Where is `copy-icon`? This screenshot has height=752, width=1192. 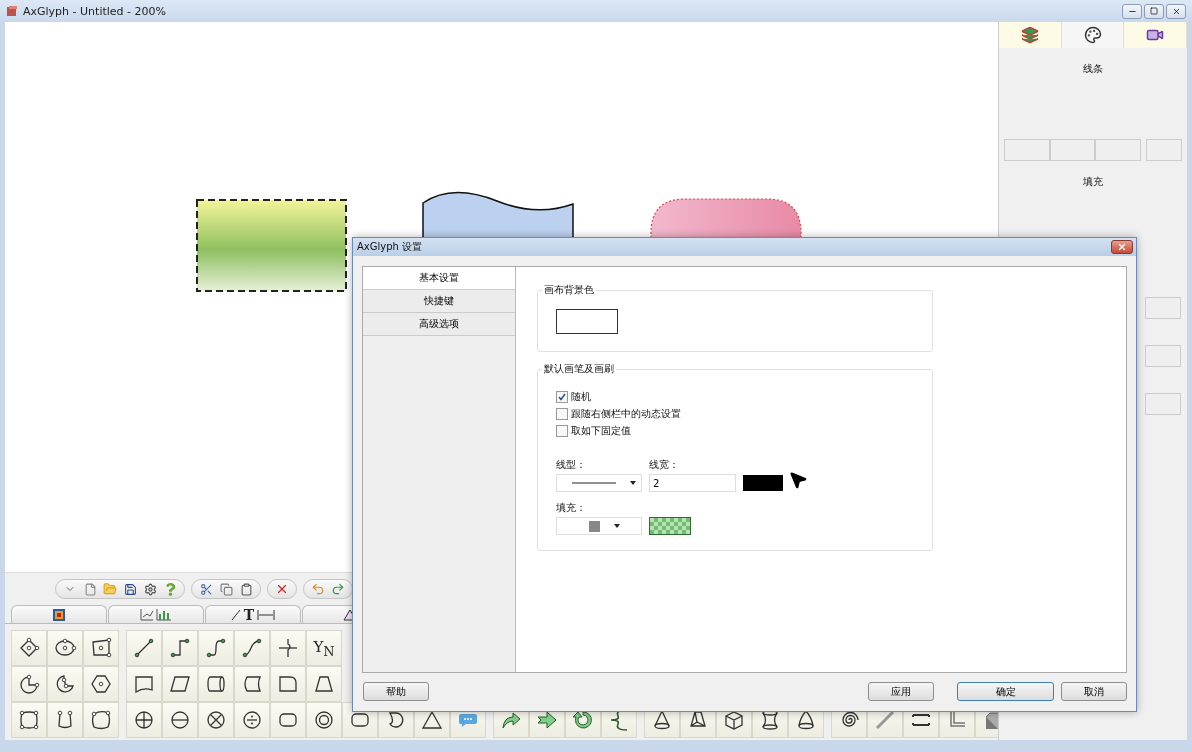
copy-icon is located at coordinates (226, 589).